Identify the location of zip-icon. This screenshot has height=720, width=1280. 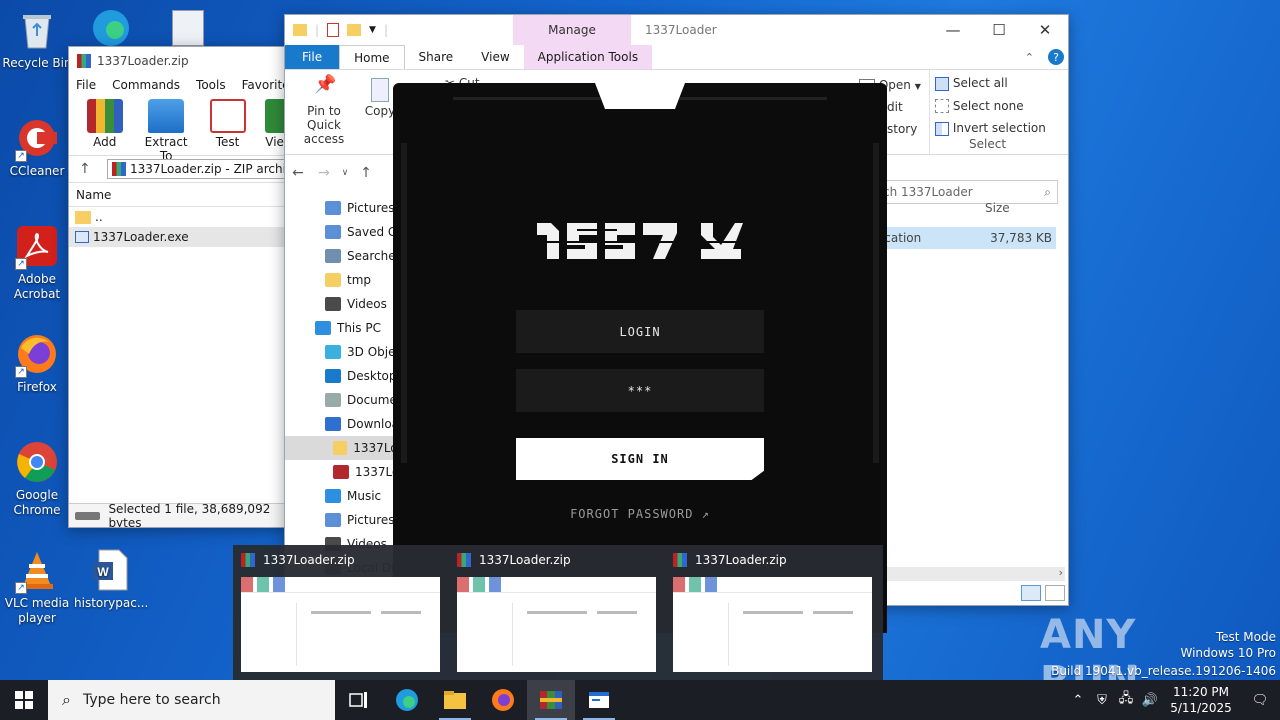
(119, 169).